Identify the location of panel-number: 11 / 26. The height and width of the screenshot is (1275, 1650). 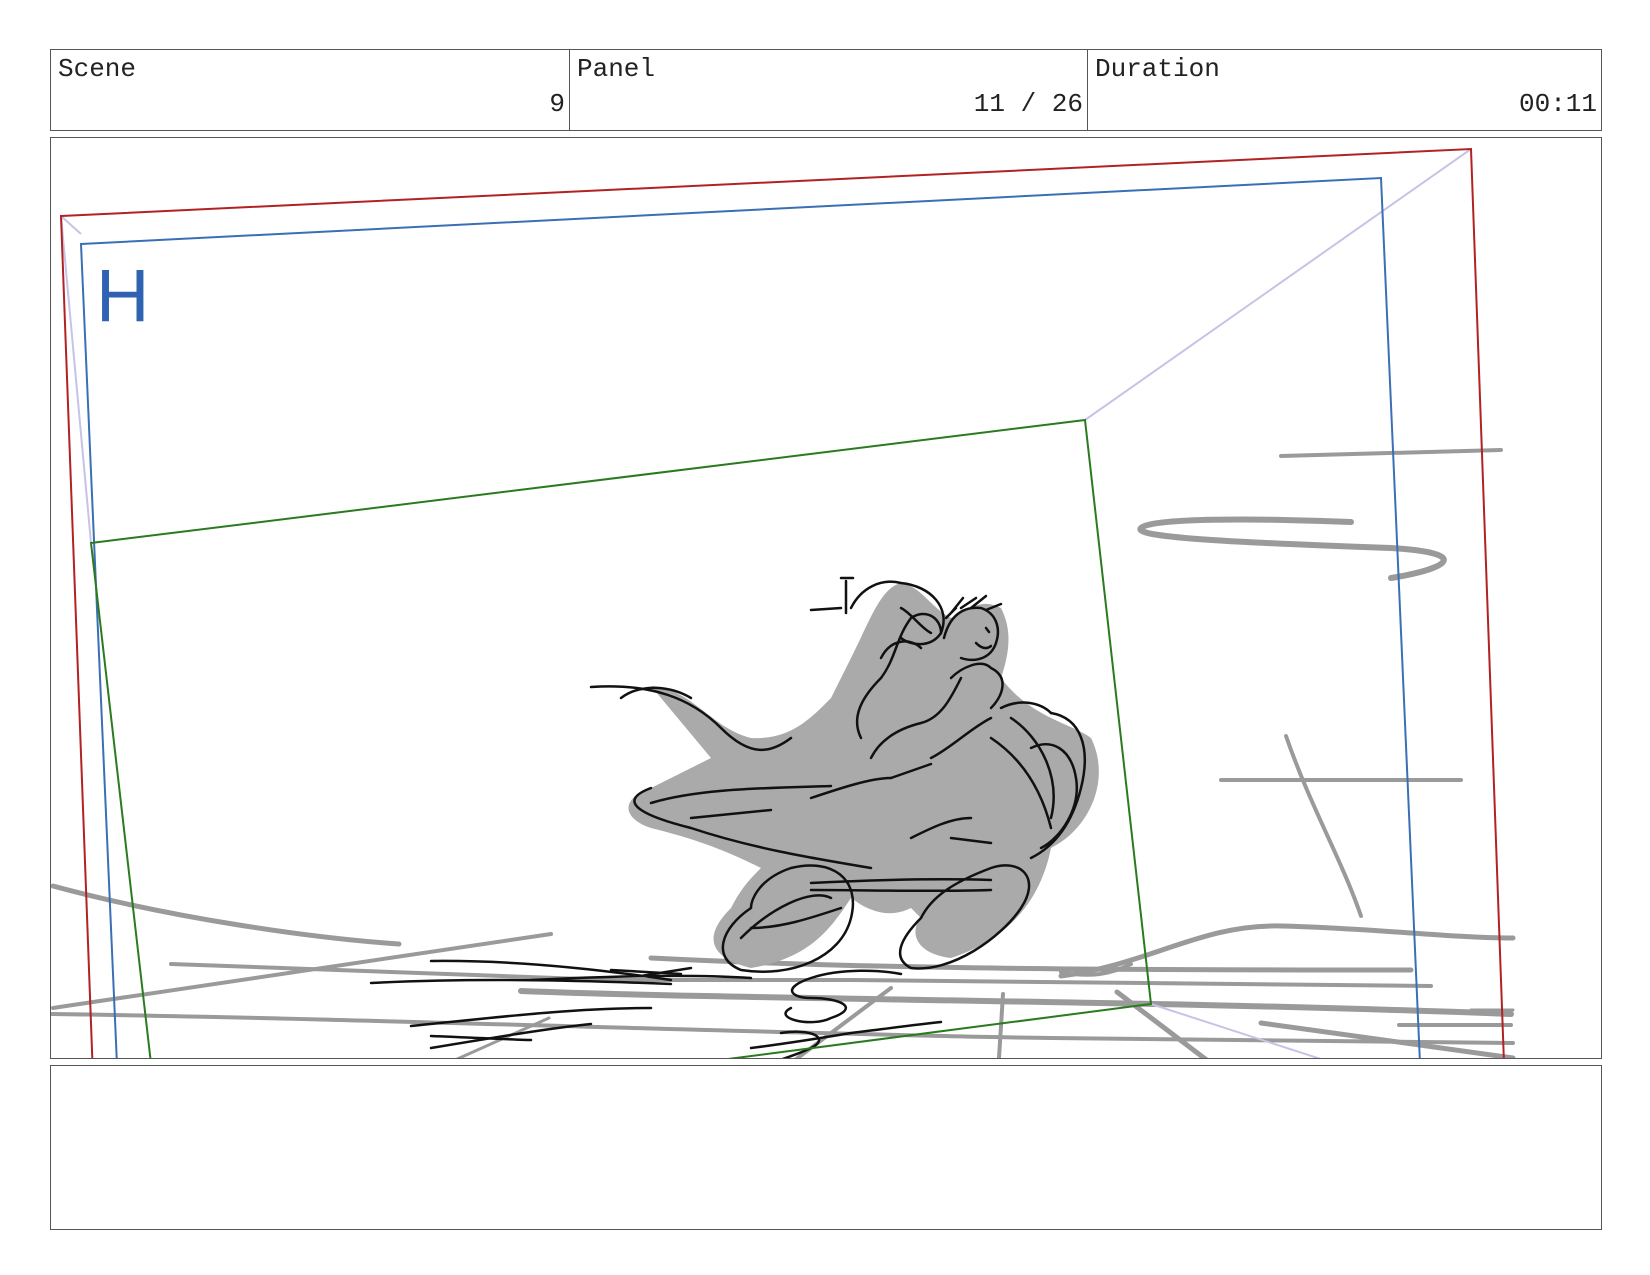
(1028, 104).